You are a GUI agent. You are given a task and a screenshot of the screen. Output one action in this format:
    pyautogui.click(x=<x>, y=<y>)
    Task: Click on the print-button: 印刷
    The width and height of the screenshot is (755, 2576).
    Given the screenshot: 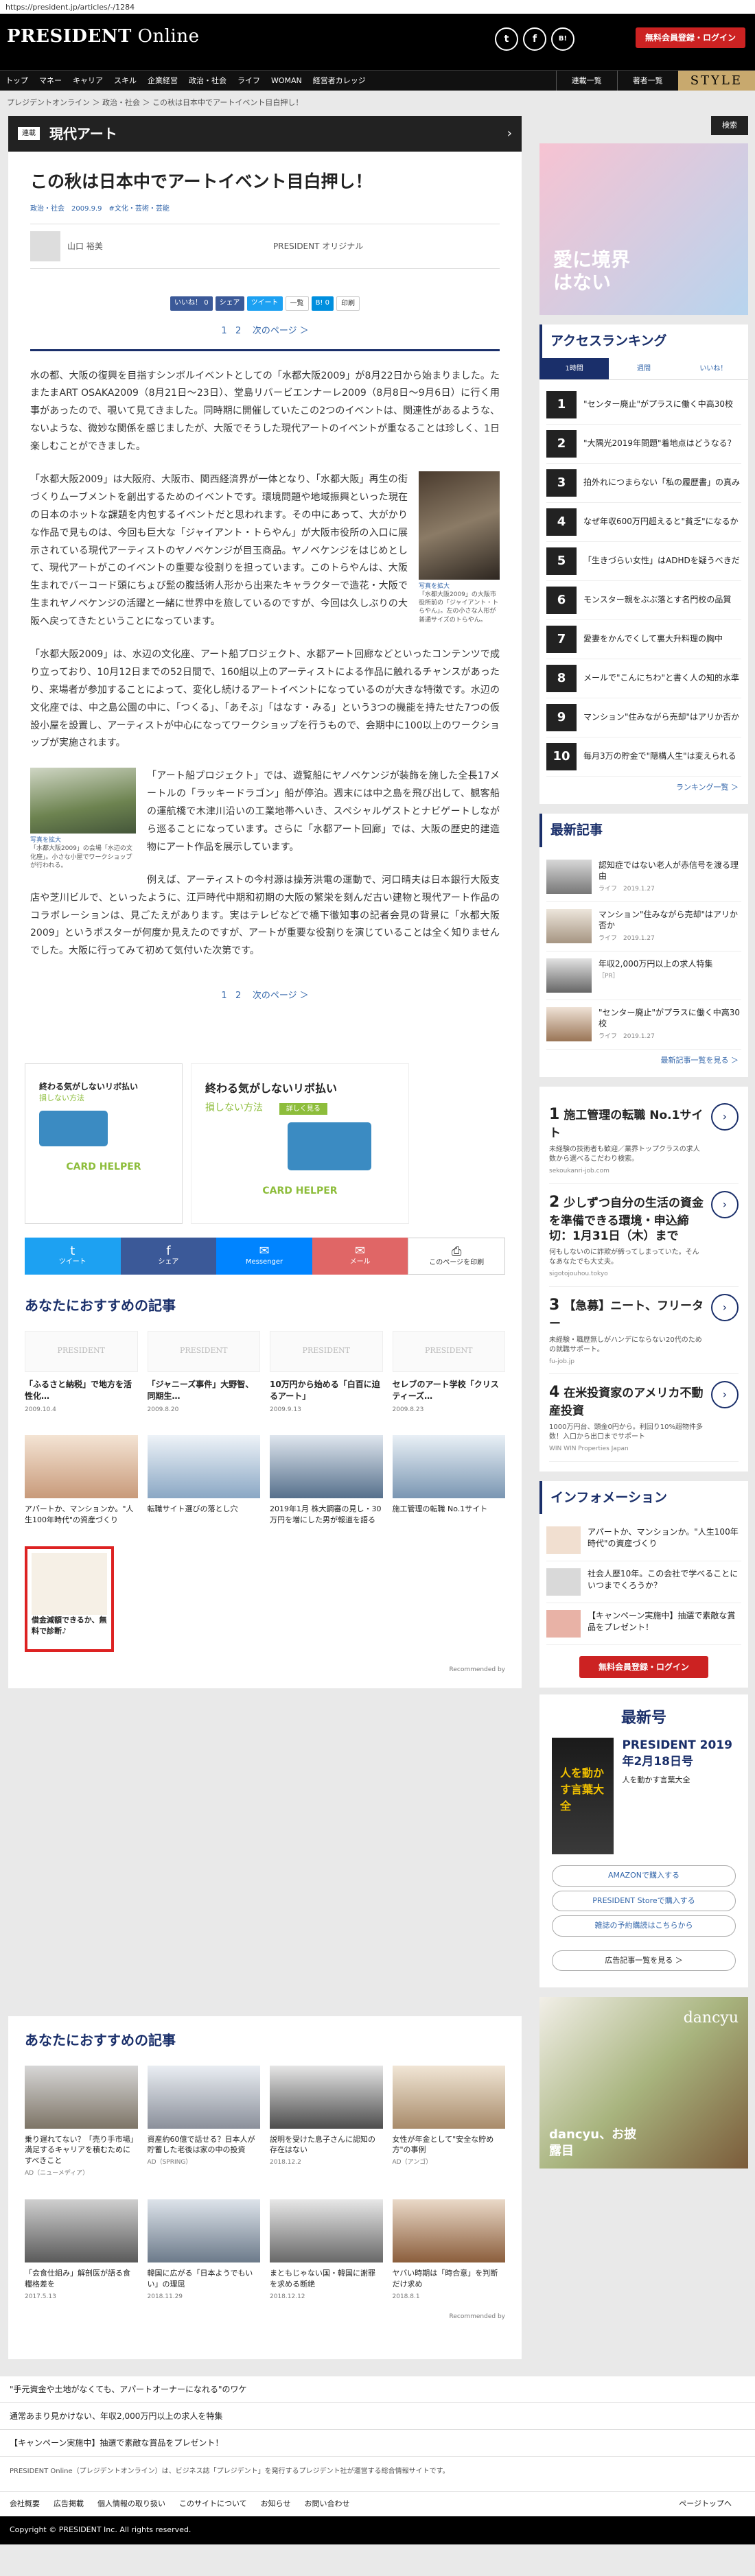 What is the action you would take?
    pyautogui.click(x=348, y=303)
    